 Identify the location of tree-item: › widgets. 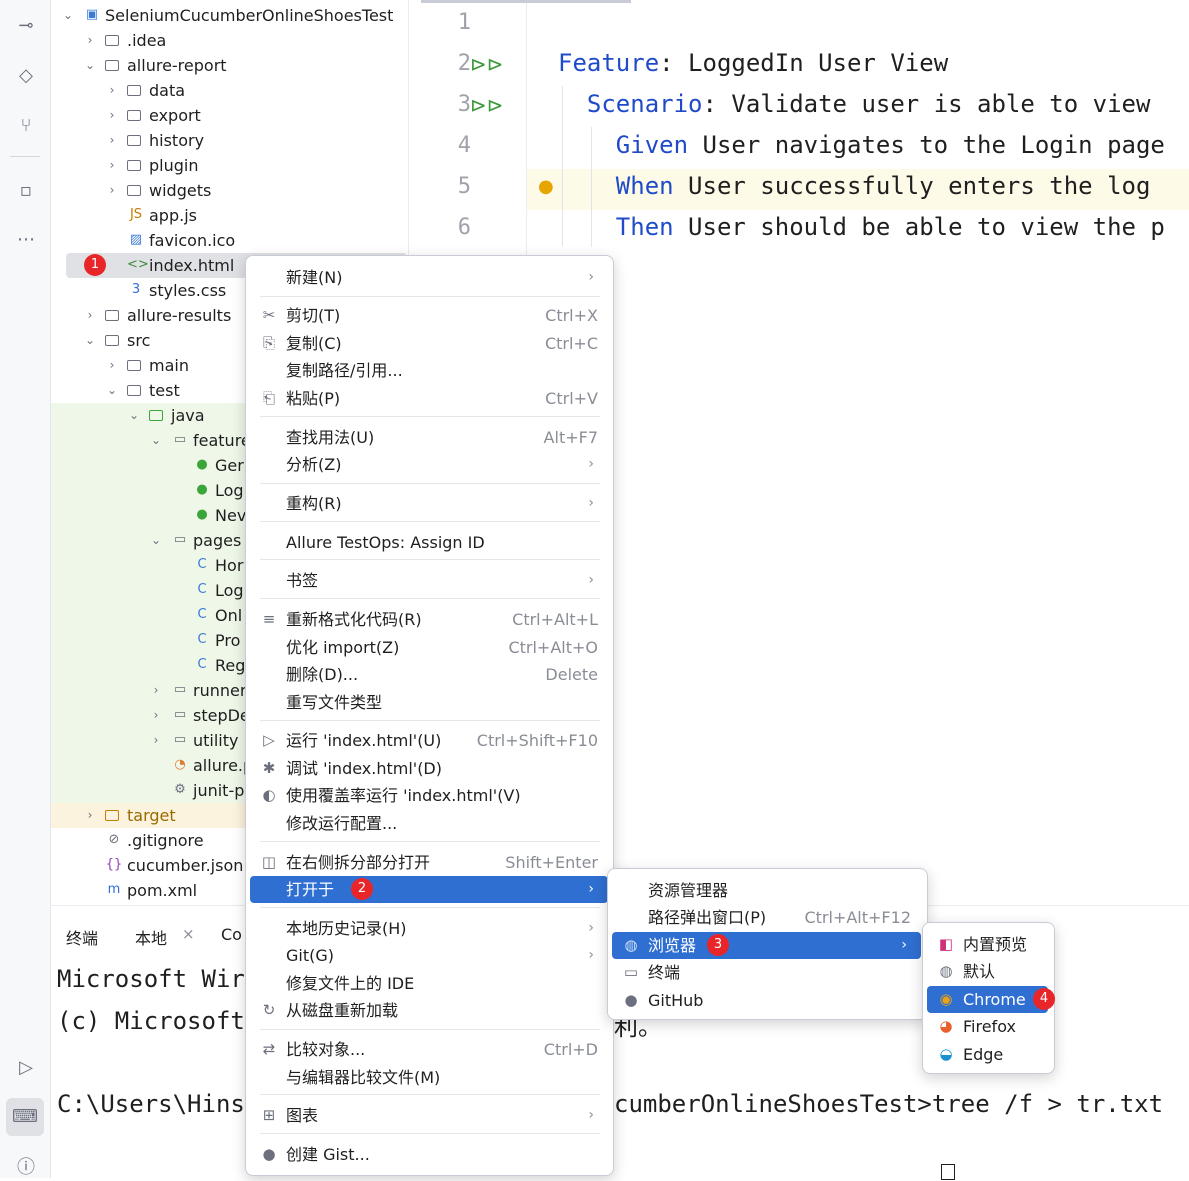
(229, 190).